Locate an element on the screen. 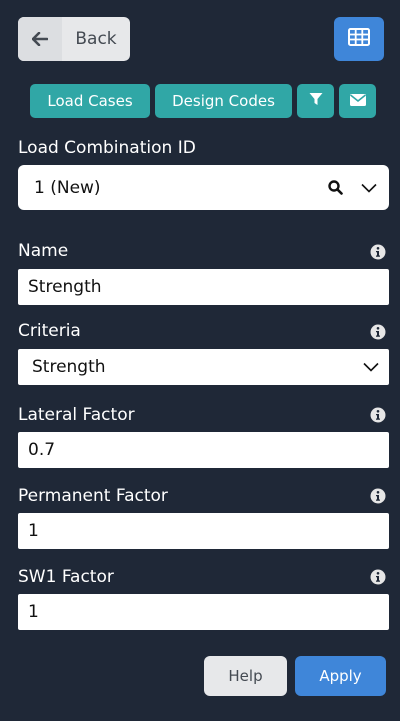  email-button is located at coordinates (357, 101).